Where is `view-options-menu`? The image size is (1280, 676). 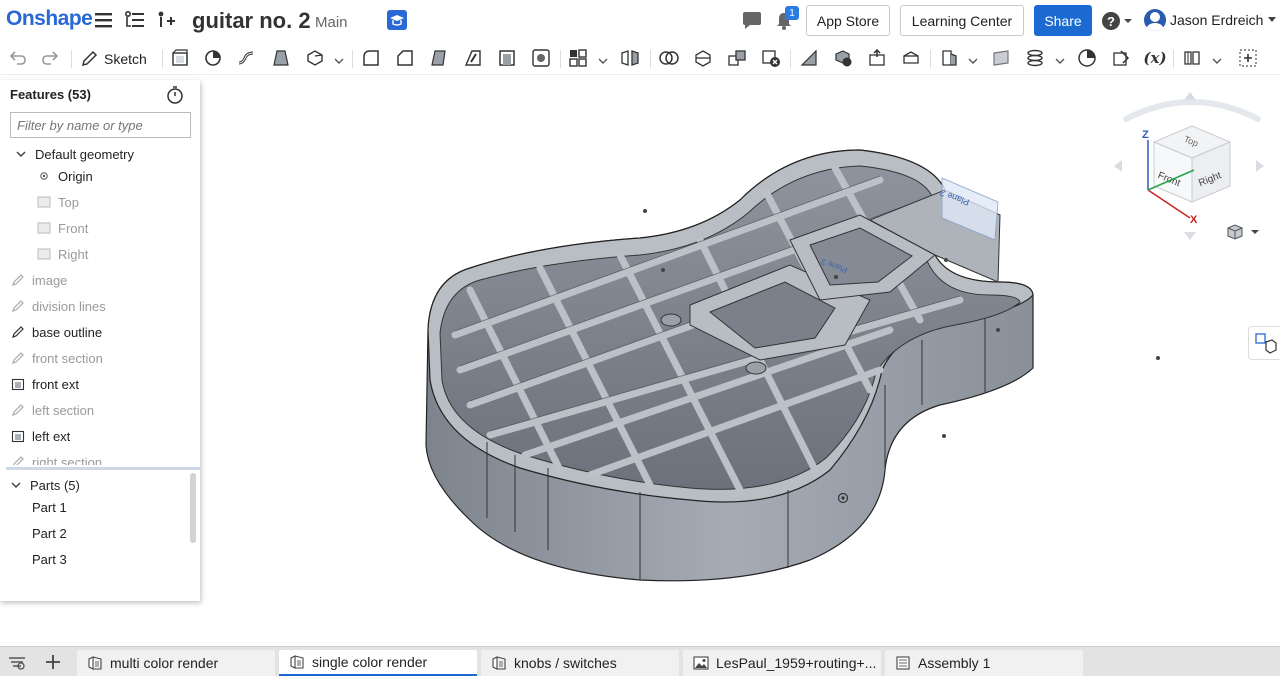 view-options-menu is located at coordinates (1242, 232).